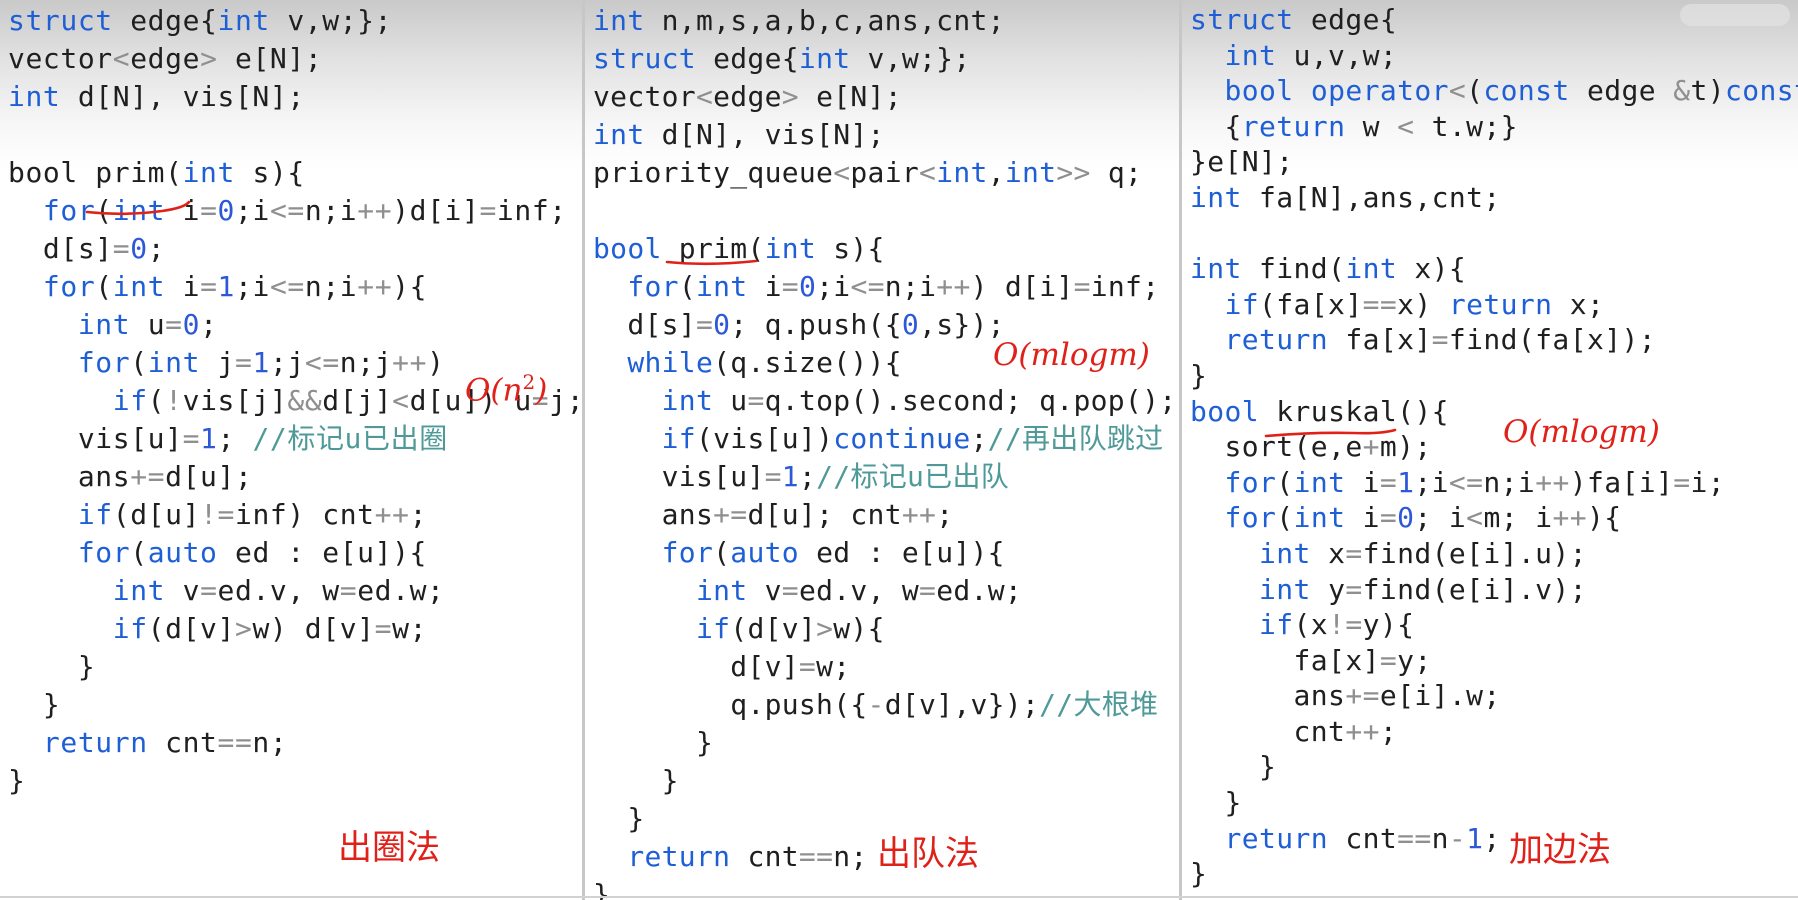 The height and width of the screenshot is (900, 1798). What do you see at coordinates (1475, 482) in the screenshot?
I see `code-line: for(int i=1;i<=n;i++)fa[i]=i;` at bounding box center [1475, 482].